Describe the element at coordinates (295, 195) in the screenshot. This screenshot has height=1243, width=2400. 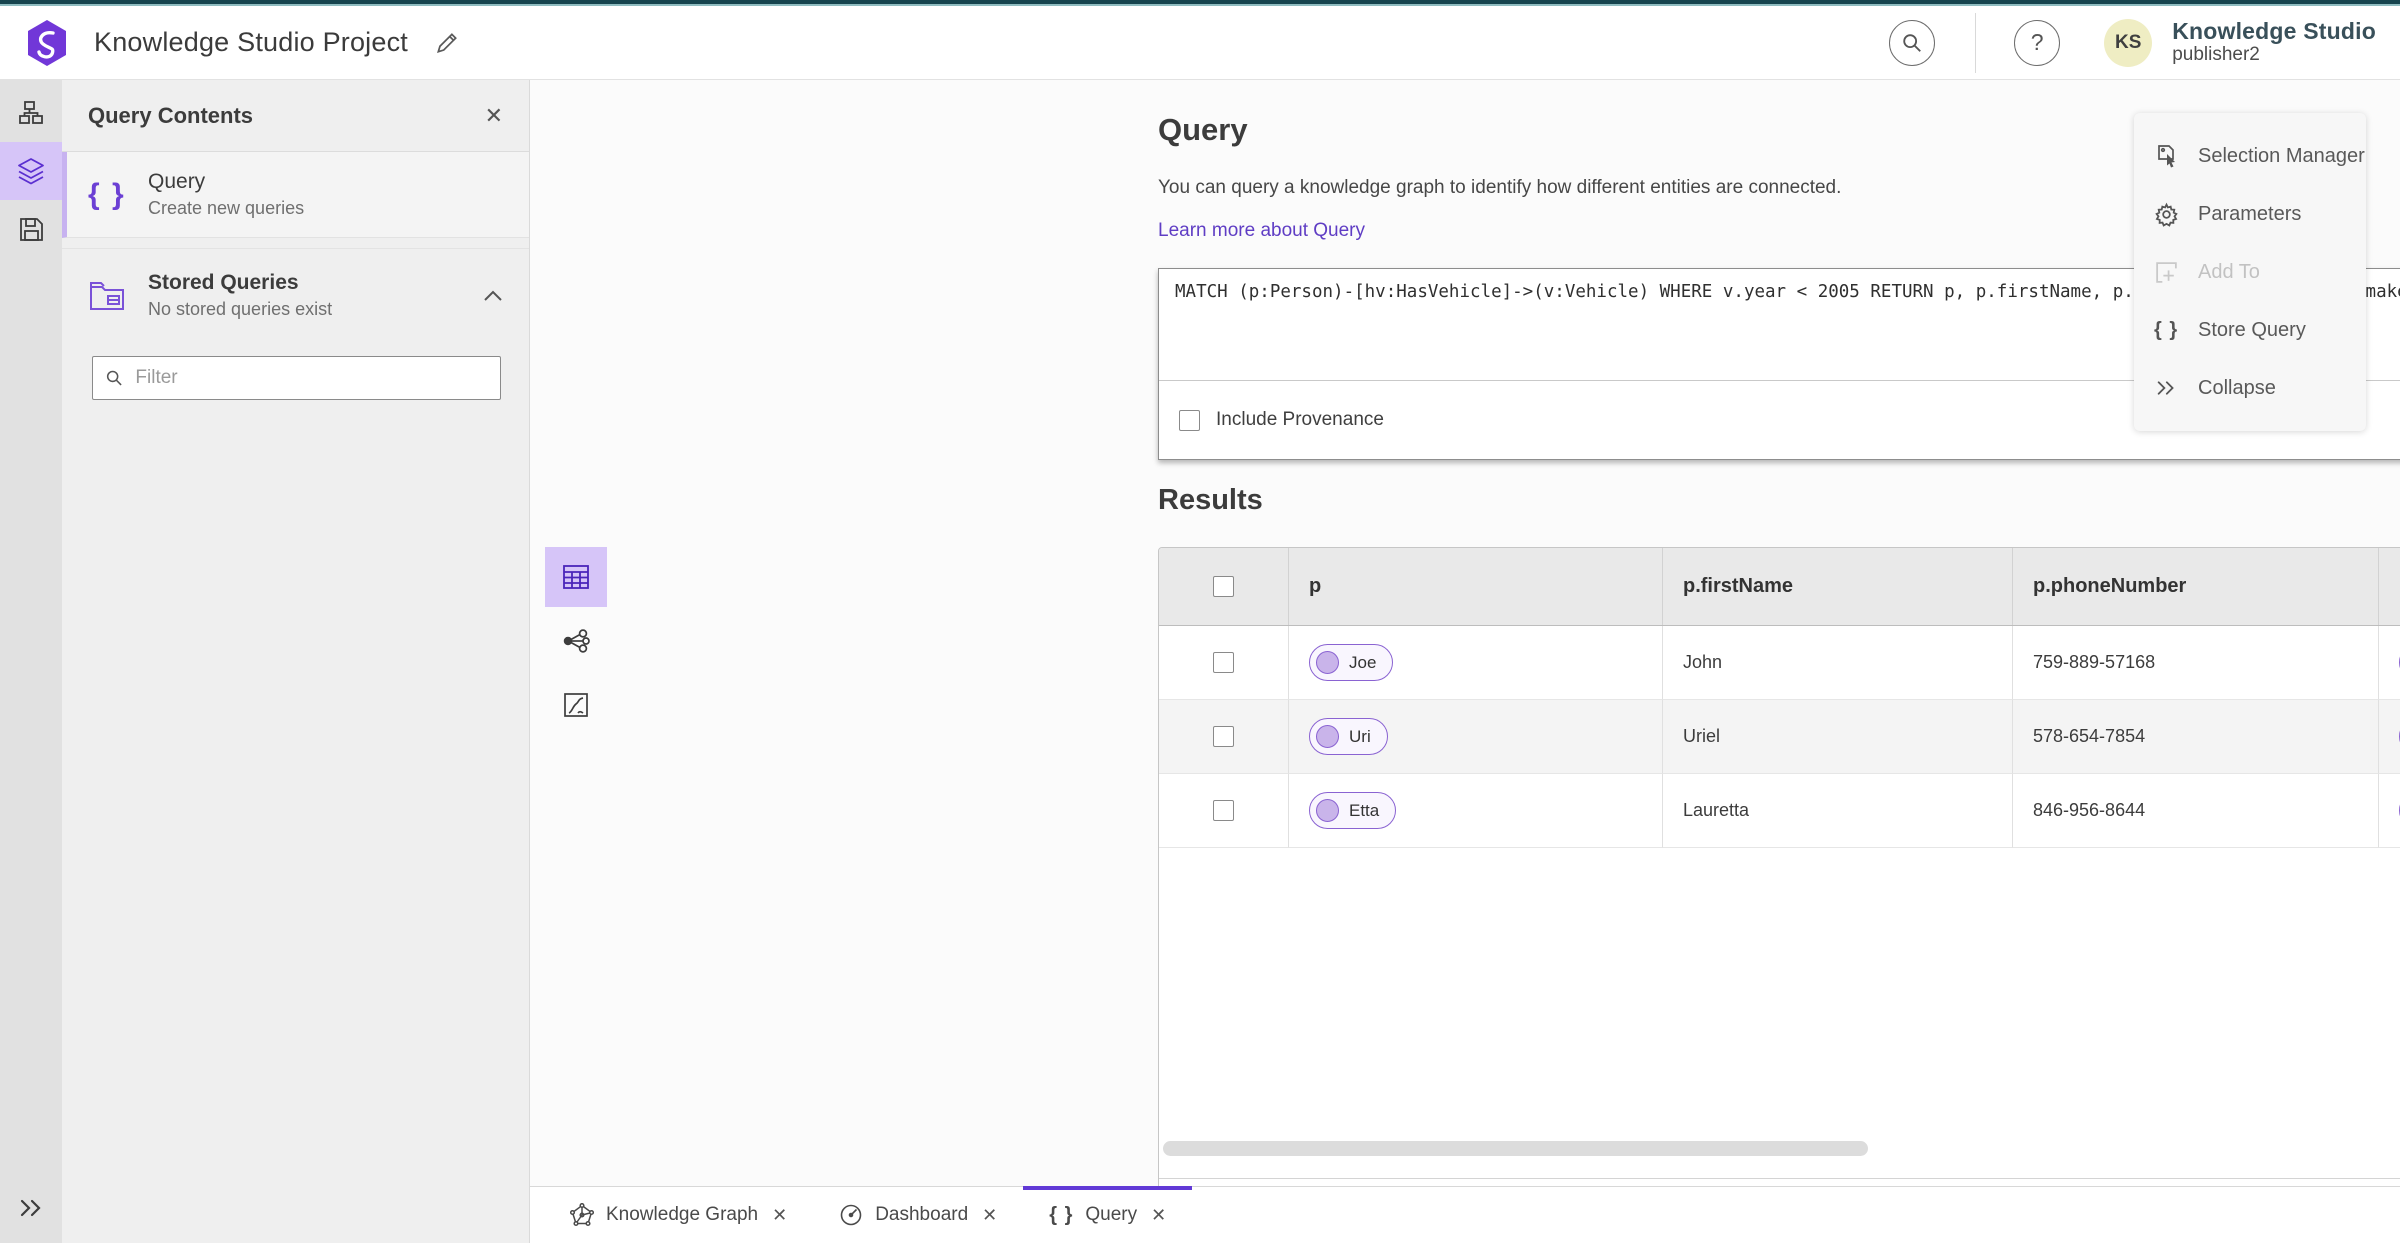
I see `panel-item-query: { } Query Create new queries` at that location.